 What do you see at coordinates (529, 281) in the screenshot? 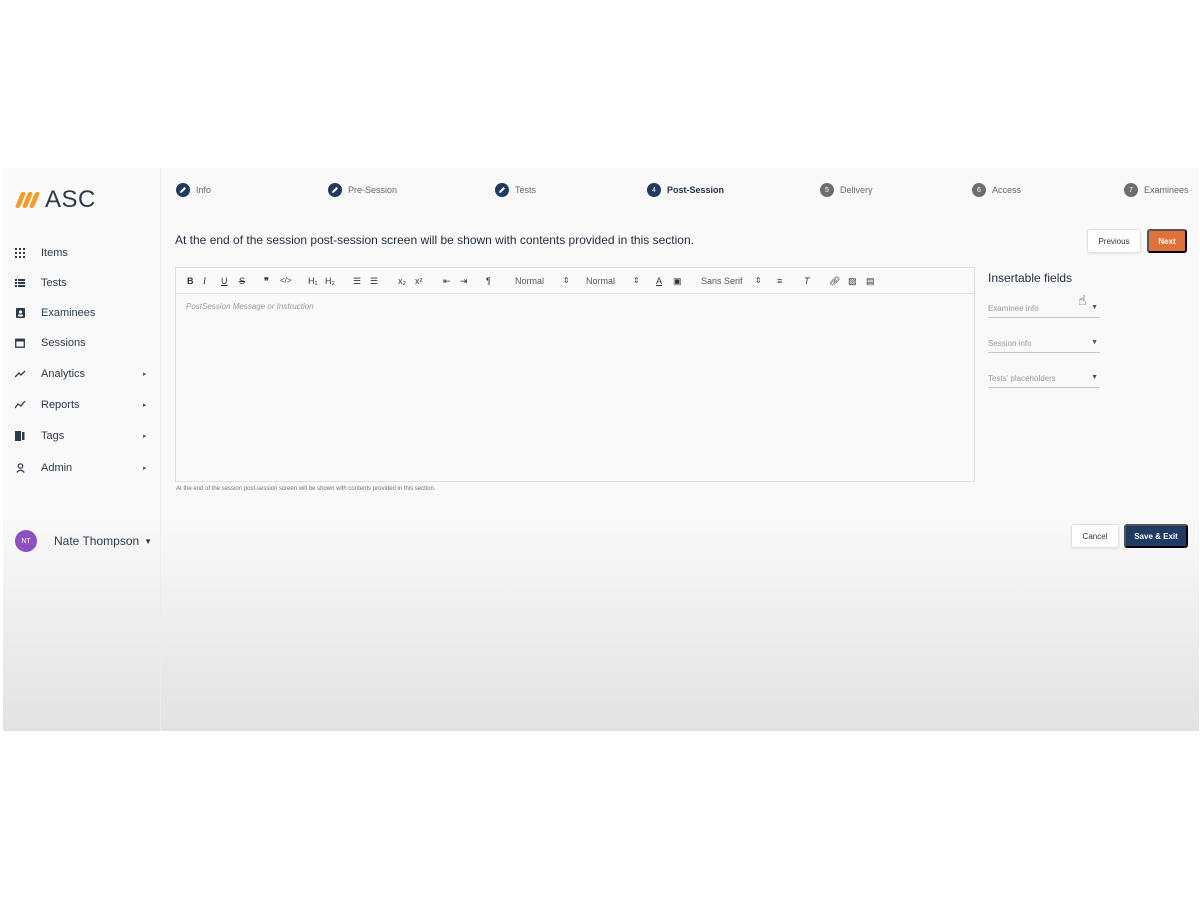
I see `header-select: Normal` at bounding box center [529, 281].